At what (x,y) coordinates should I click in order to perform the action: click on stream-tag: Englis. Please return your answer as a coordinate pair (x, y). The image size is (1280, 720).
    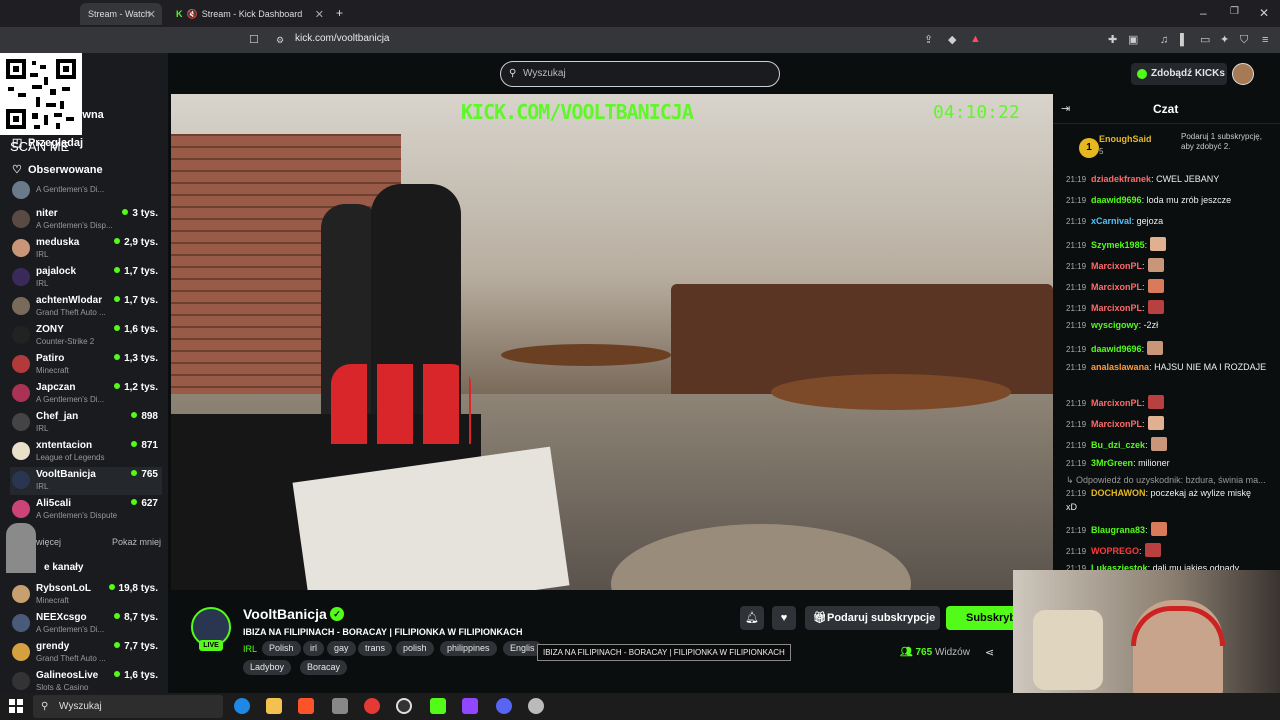
    Looking at the image, I should click on (522, 648).